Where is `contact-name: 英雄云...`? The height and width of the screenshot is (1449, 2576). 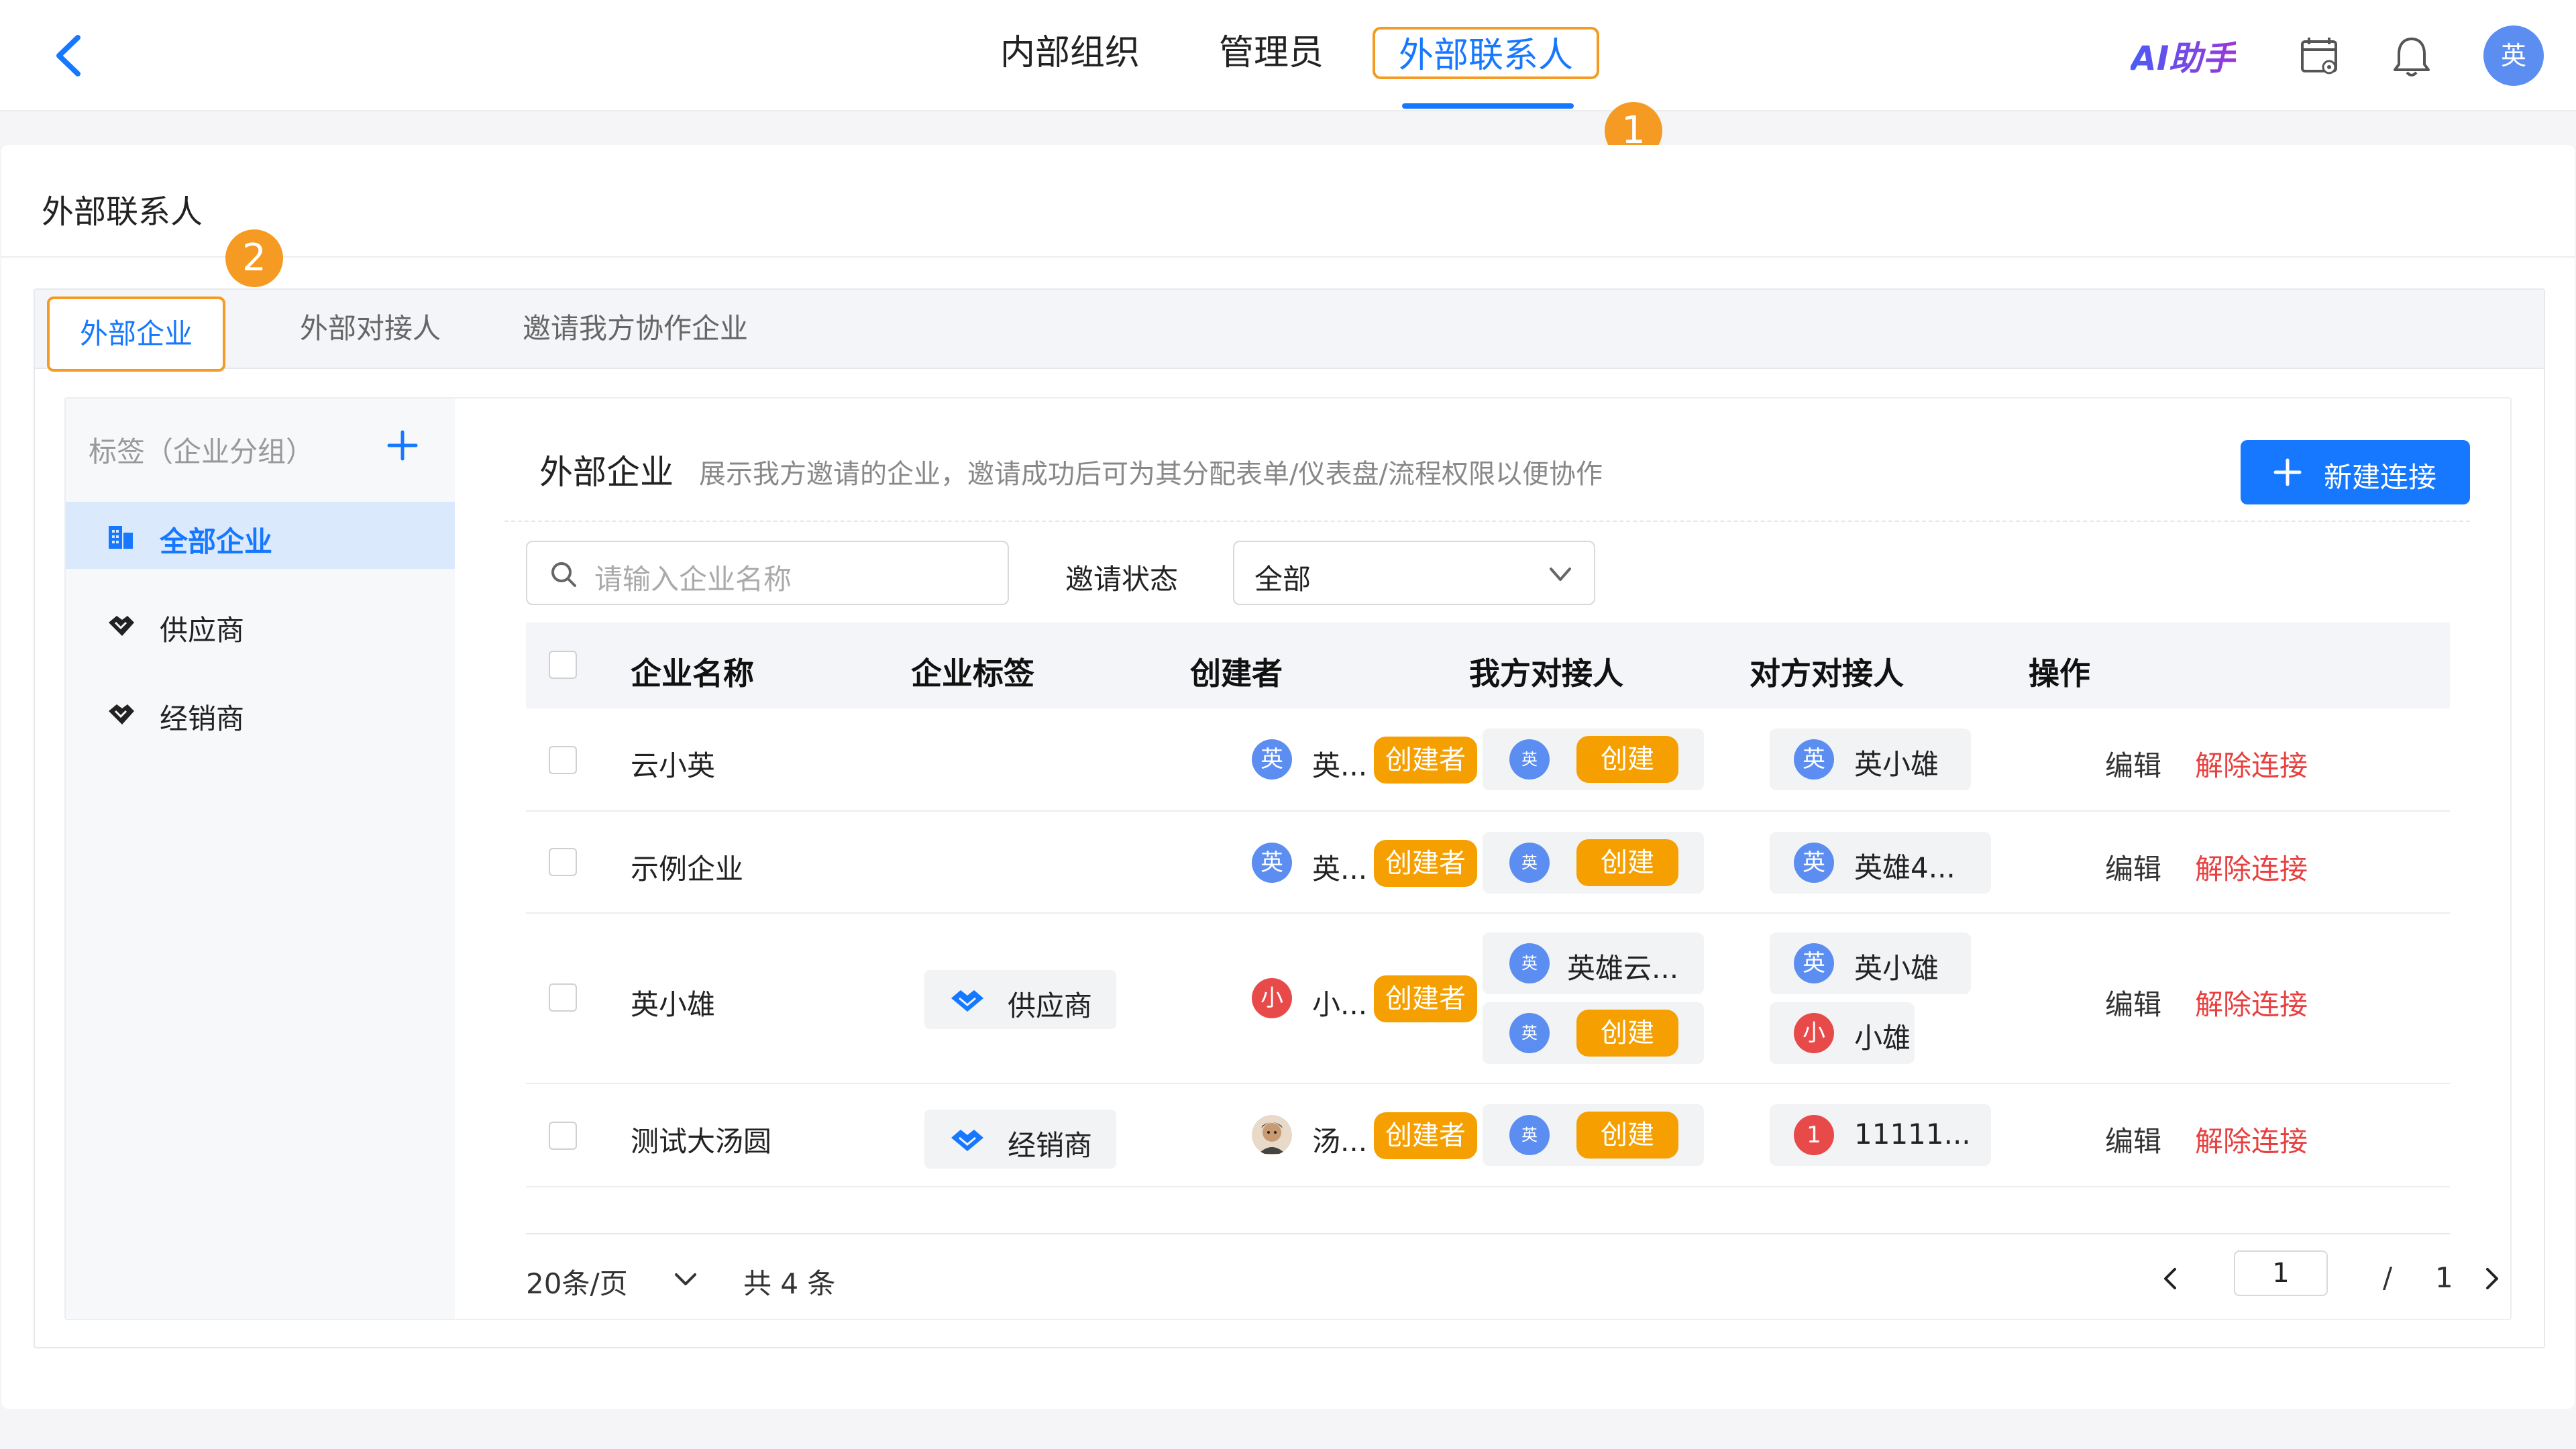
contact-name: 英雄云... is located at coordinates (1623, 968).